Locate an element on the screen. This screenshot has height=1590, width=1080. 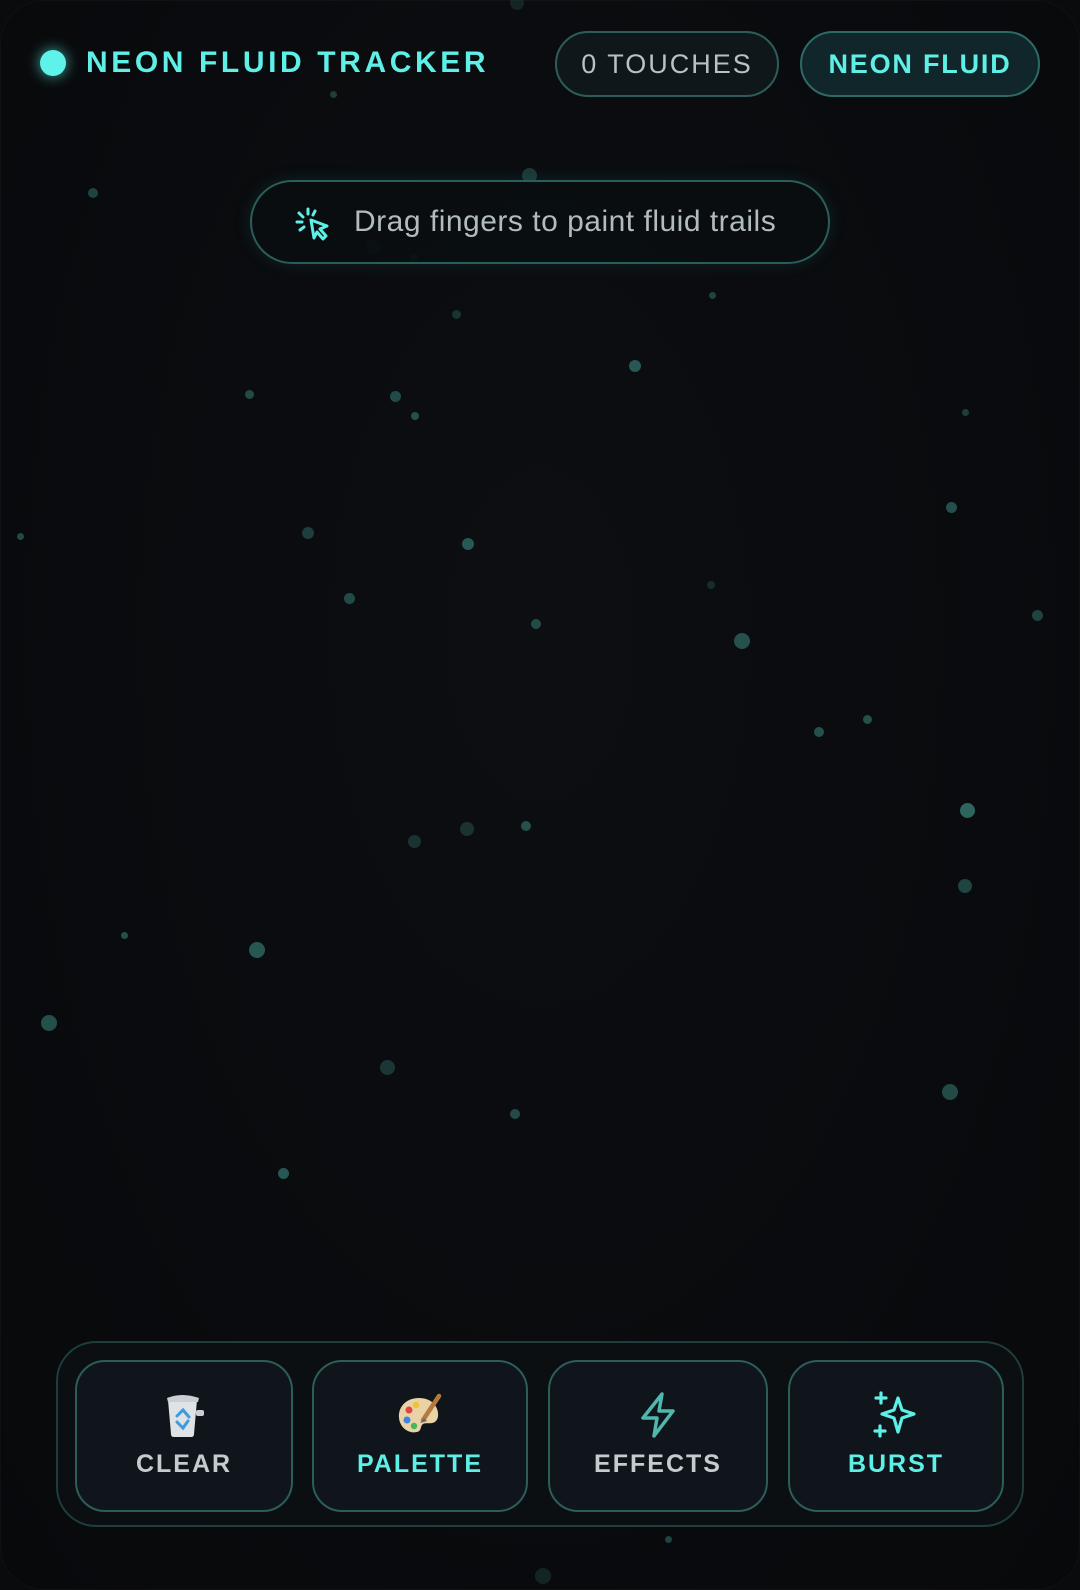
sparkles-icon is located at coordinates (896, 1415).